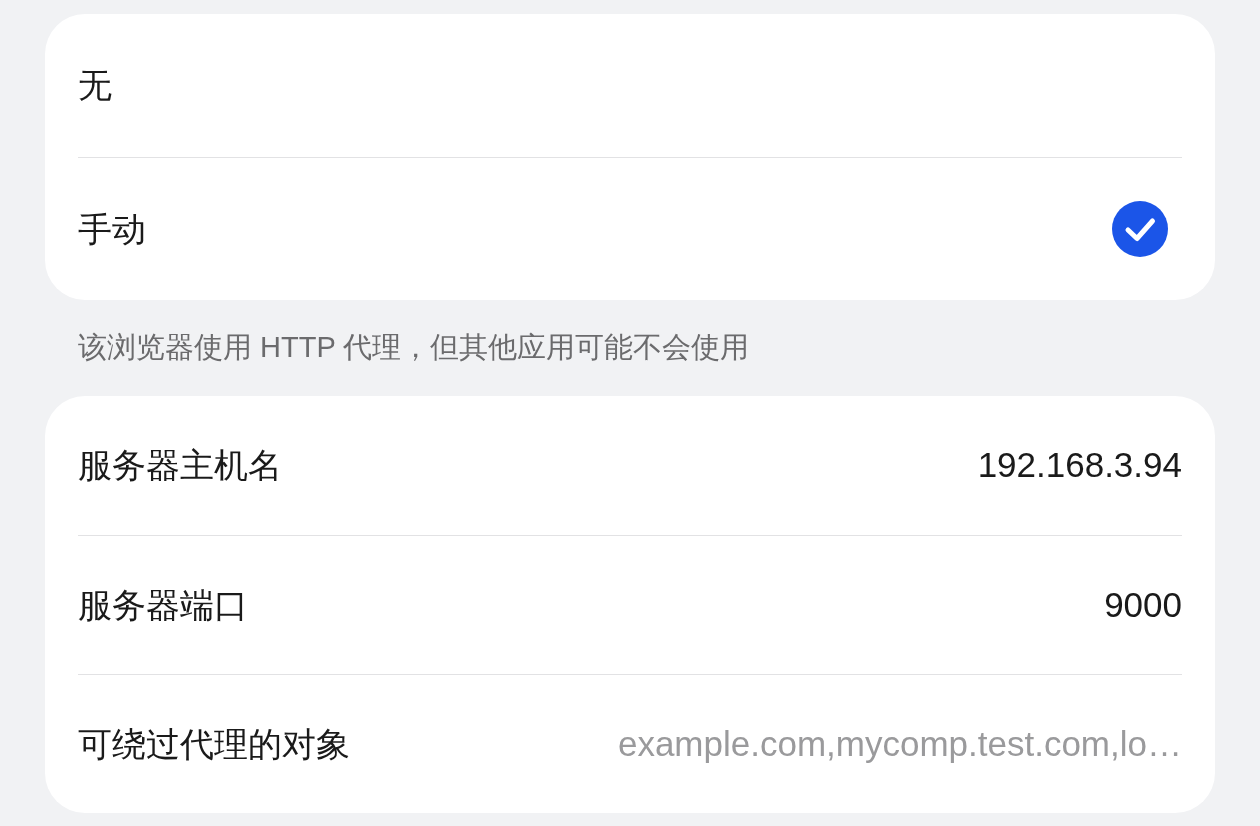 The image size is (1260, 826). What do you see at coordinates (1140, 229) in the screenshot?
I see `checkmark-icon` at bounding box center [1140, 229].